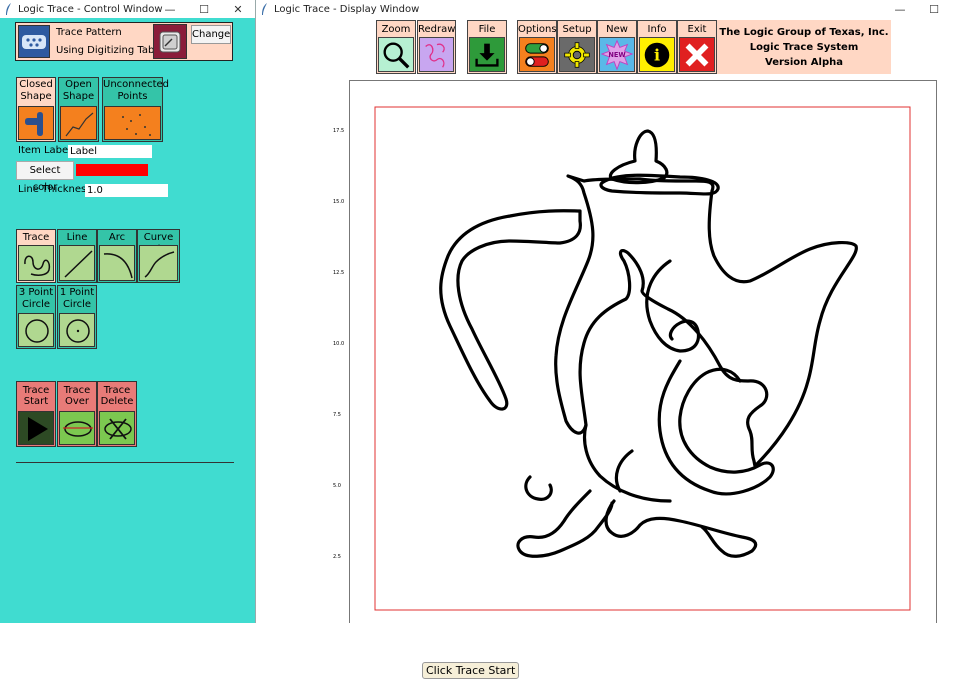 The height and width of the screenshot is (679, 960). Describe the element at coordinates (112, 50) in the screenshot. I see `pattern-line2: Using Digitizing Tablet` at that location.